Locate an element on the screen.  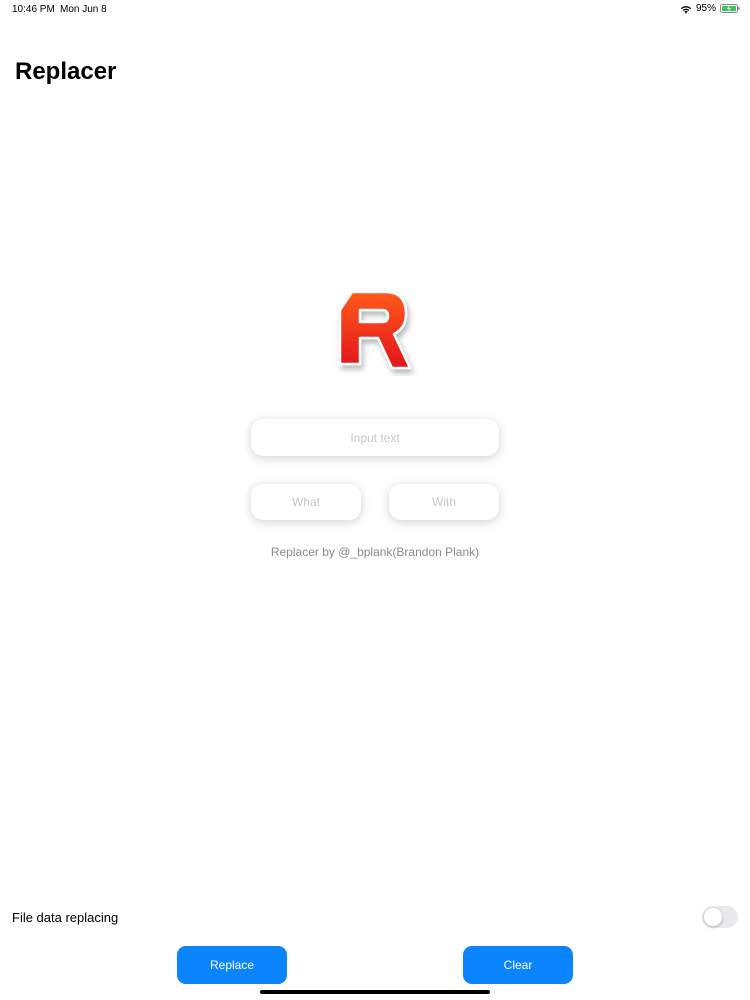
status-indicators: 95% is located at coordinates (710, 8).